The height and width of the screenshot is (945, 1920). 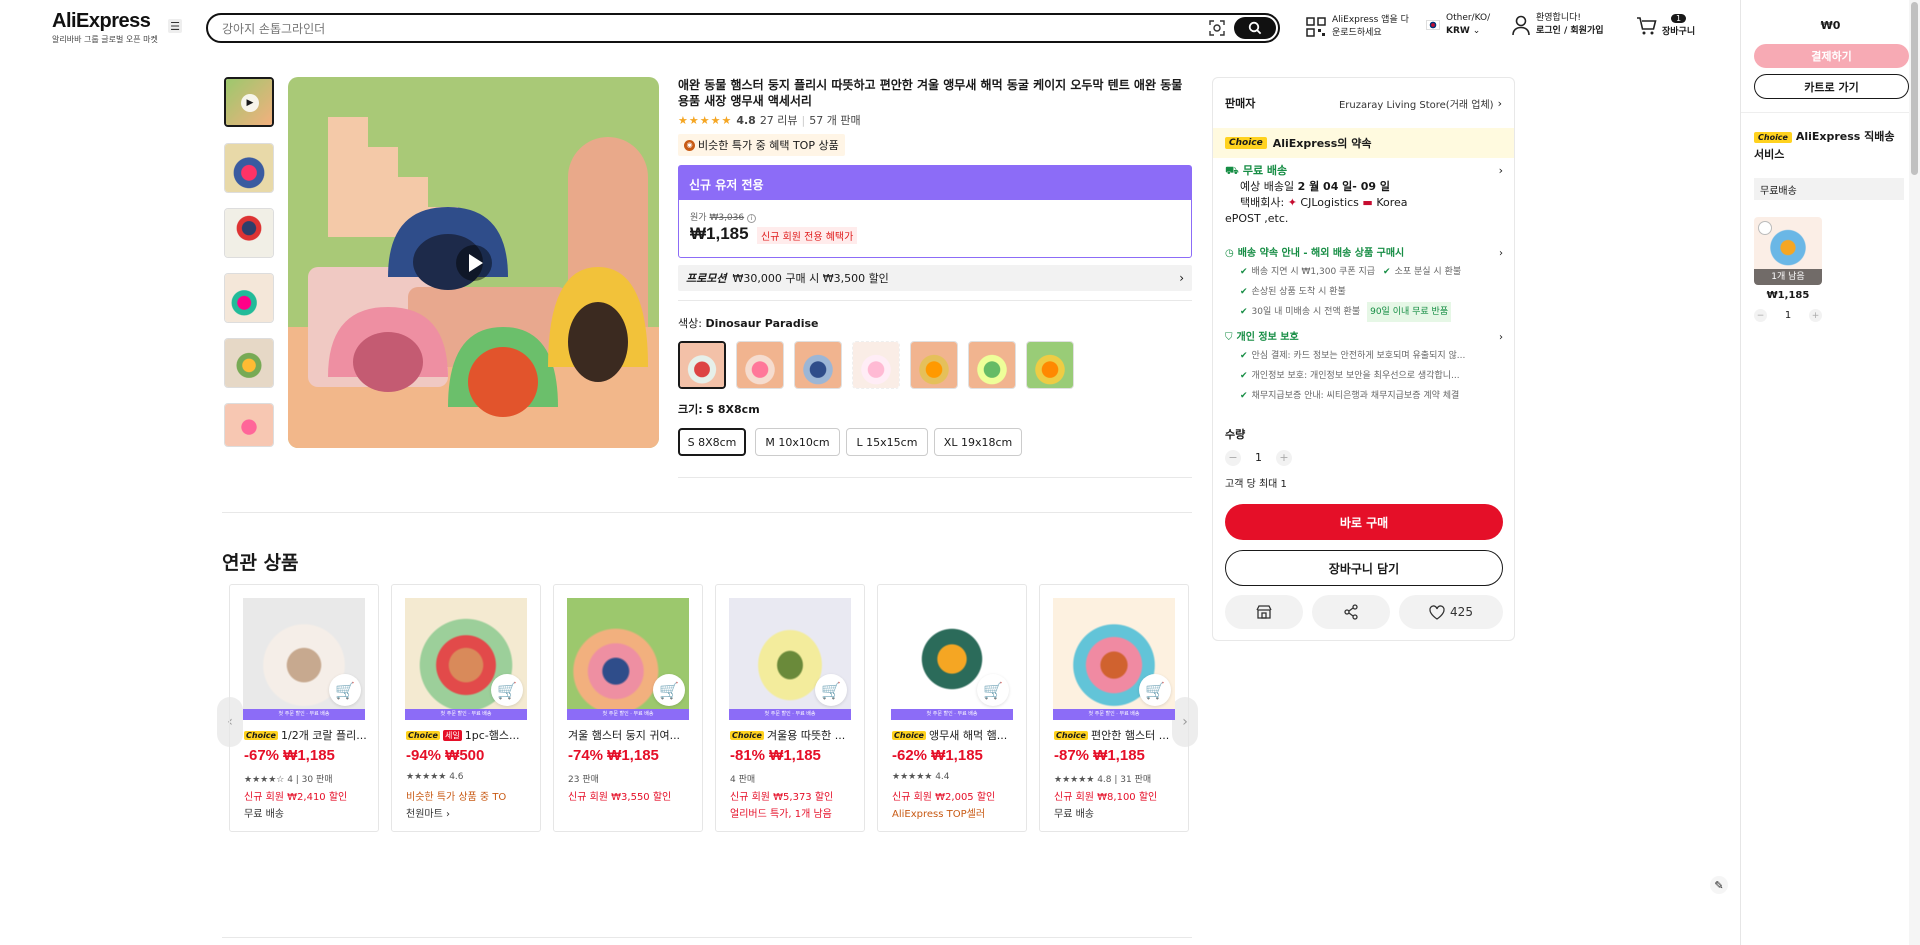 What do you see at coordinates (978, 442) in the screenshot?
I see `size-option-xl: XL 19x18cm` at bounding box center [978, 442].